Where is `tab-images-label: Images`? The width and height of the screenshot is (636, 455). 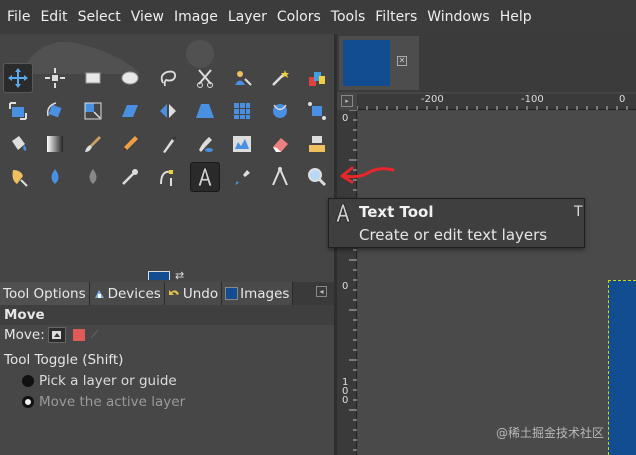
tab-images-label: Images is located at coordinates (265, 293).